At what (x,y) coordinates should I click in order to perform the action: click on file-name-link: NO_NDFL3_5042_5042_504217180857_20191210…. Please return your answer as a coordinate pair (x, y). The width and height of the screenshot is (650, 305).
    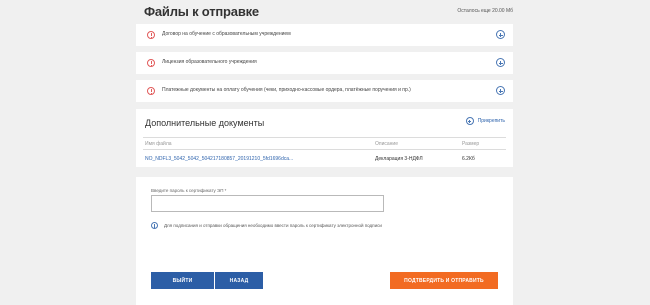
    Looking at the image, I should click on (219, 159).